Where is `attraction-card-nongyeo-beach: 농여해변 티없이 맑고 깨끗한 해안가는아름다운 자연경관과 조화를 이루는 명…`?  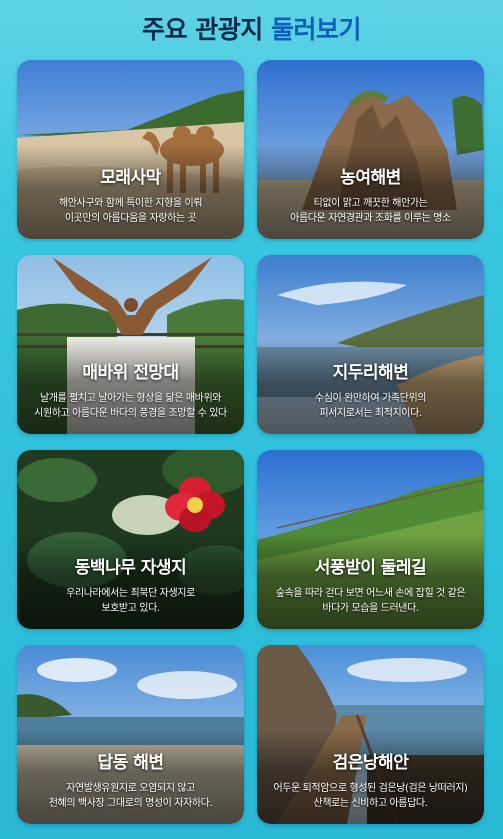 attraction-card-nongyeo-beach: 농여해변 티없이 맑고 깨끗한 해안가는아름다운 자연경관과 조화를 이루는 명… is located at coordinates (370, 149).